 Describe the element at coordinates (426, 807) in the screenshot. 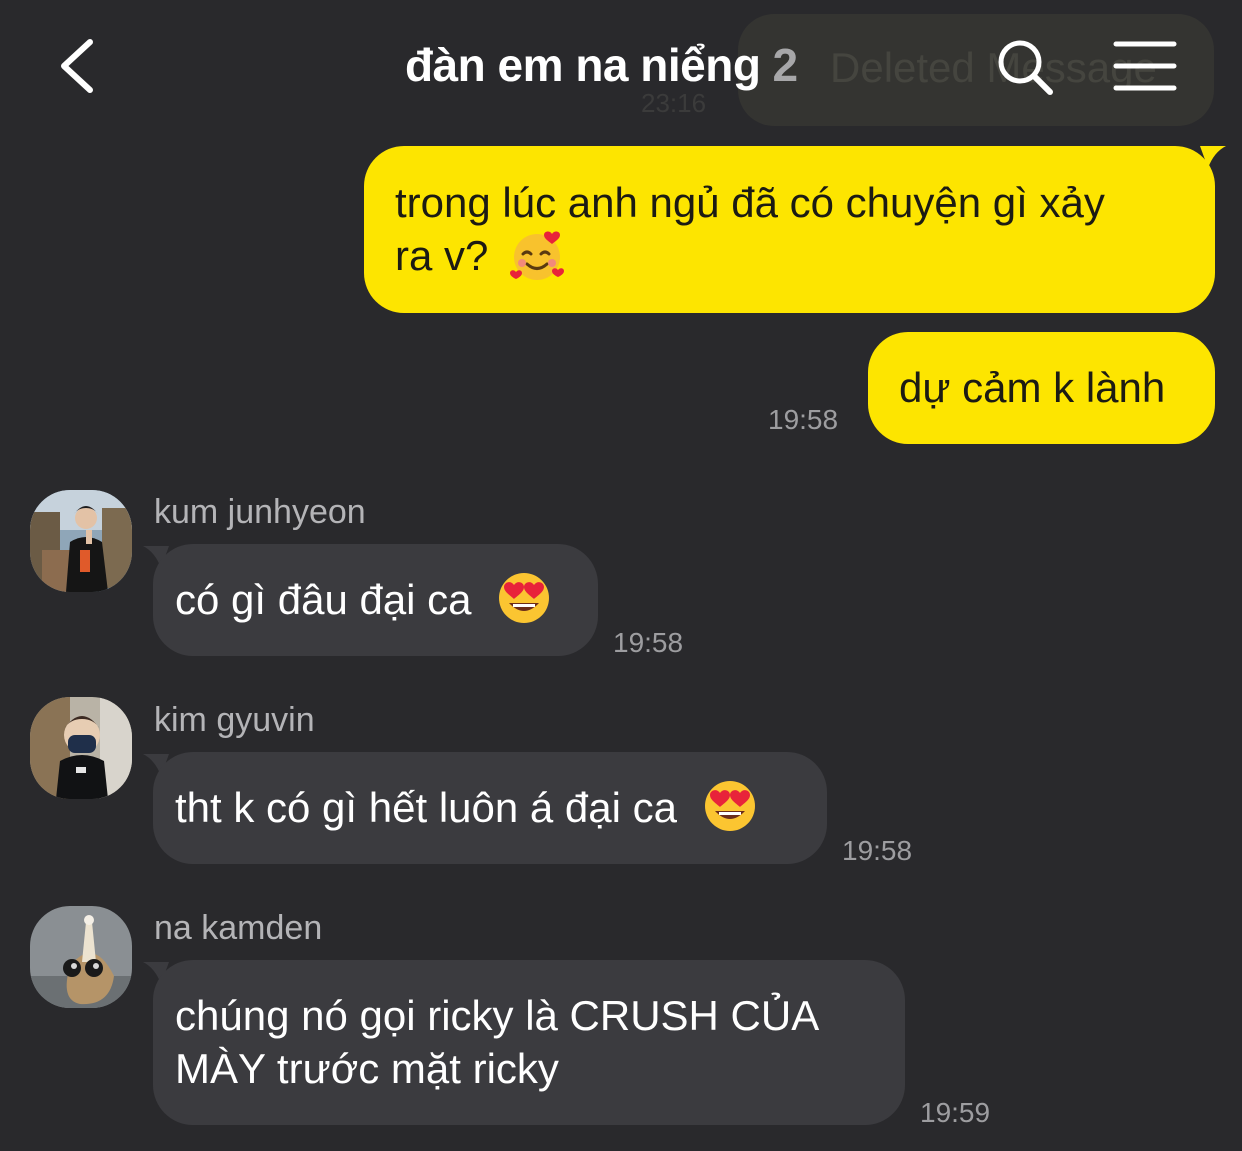

I see `message-text: tht k có gì hết luôn á đại ca` at that location.